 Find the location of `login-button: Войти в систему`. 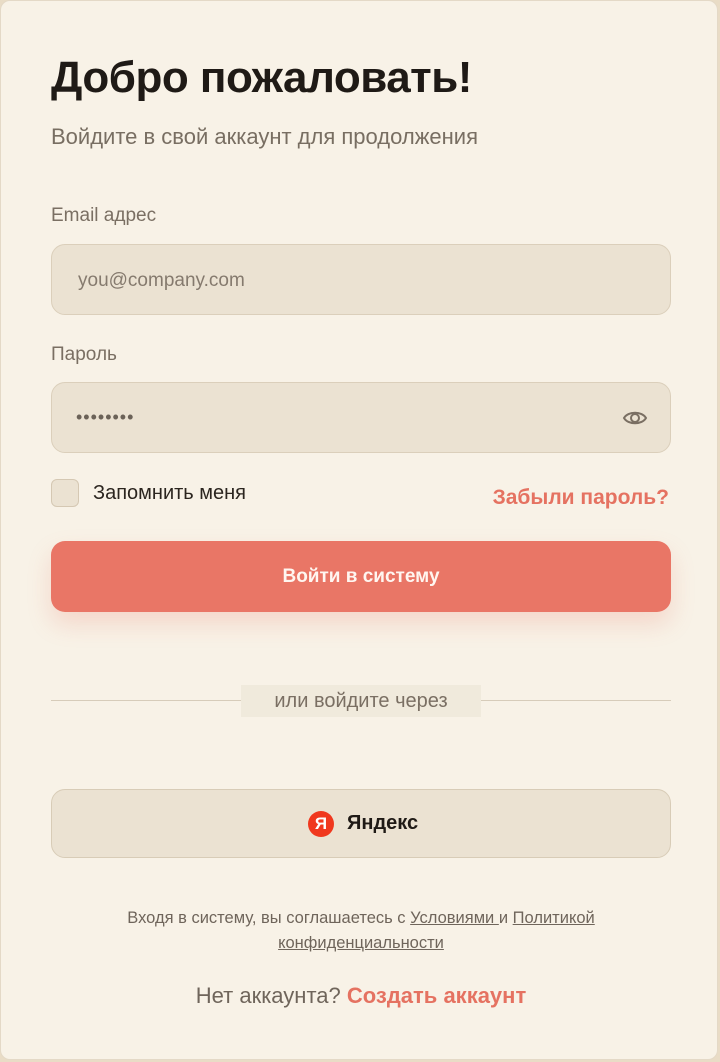

login-button: Войти в систему is located at coordinates (361, 576).